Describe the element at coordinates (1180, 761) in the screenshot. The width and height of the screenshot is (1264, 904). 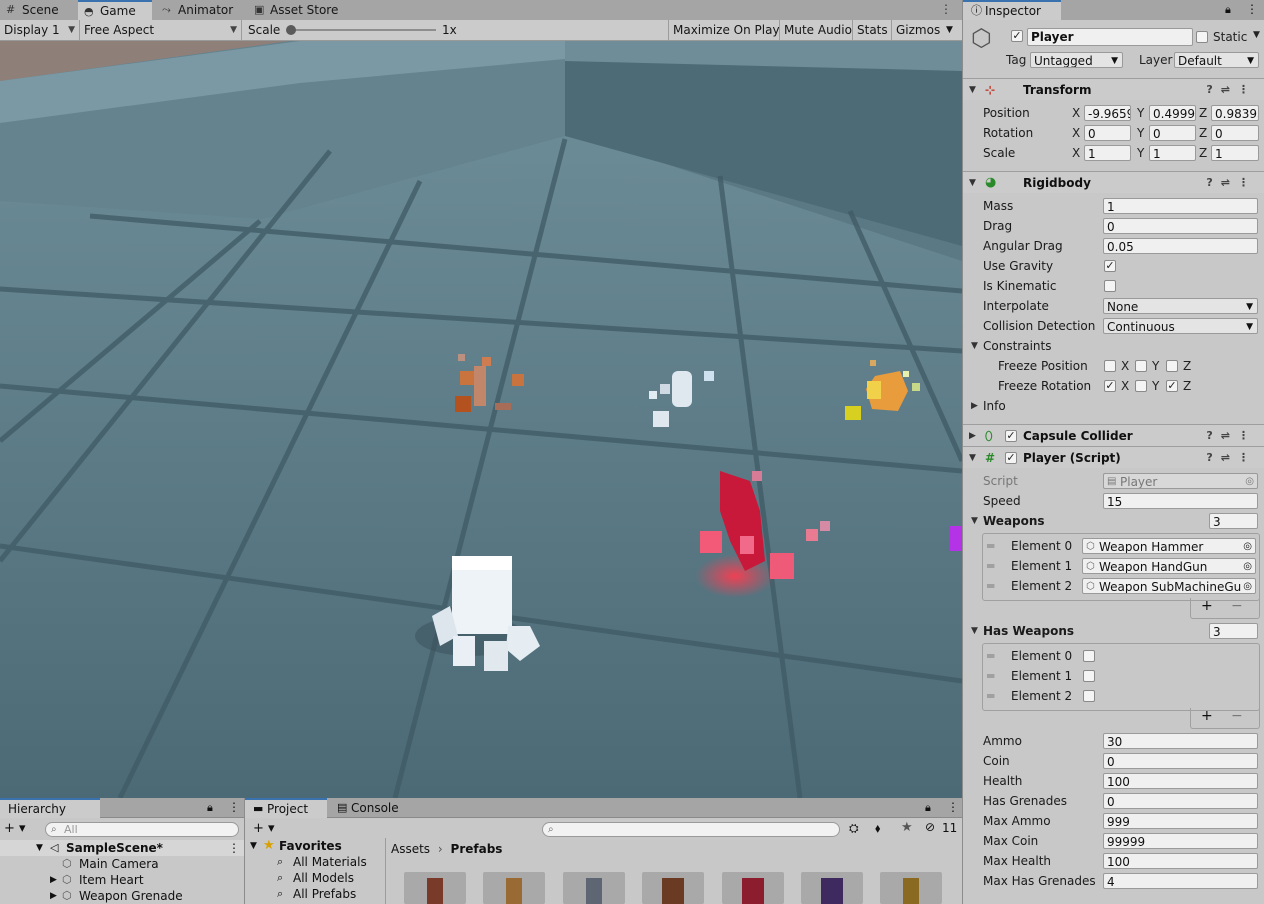
I see `coin-field: 0` at that location.